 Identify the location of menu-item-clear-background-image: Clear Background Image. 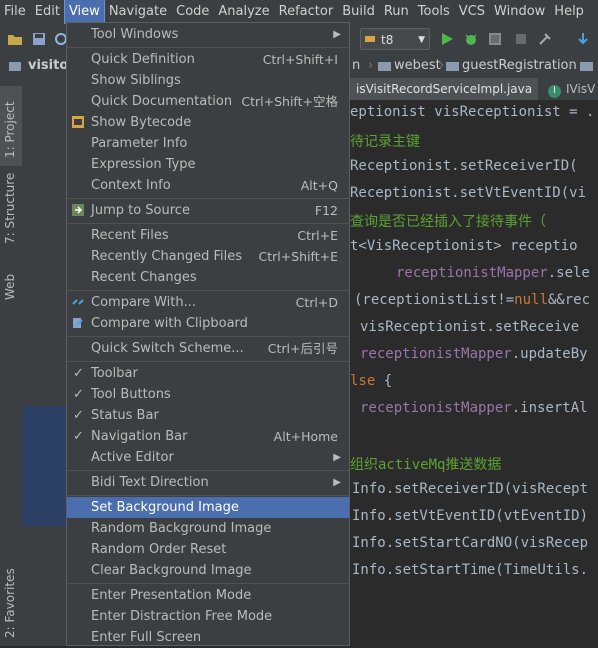
(208, 570).